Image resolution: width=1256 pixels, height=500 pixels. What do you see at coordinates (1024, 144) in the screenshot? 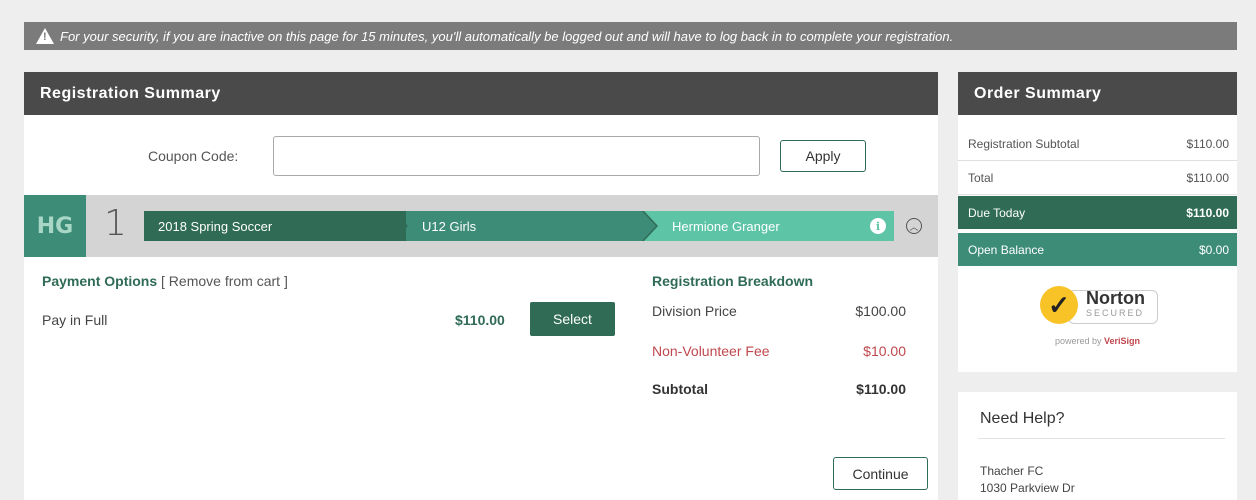
I see `order-label: Registration Subtotal` at bounding box center [1024, 144].